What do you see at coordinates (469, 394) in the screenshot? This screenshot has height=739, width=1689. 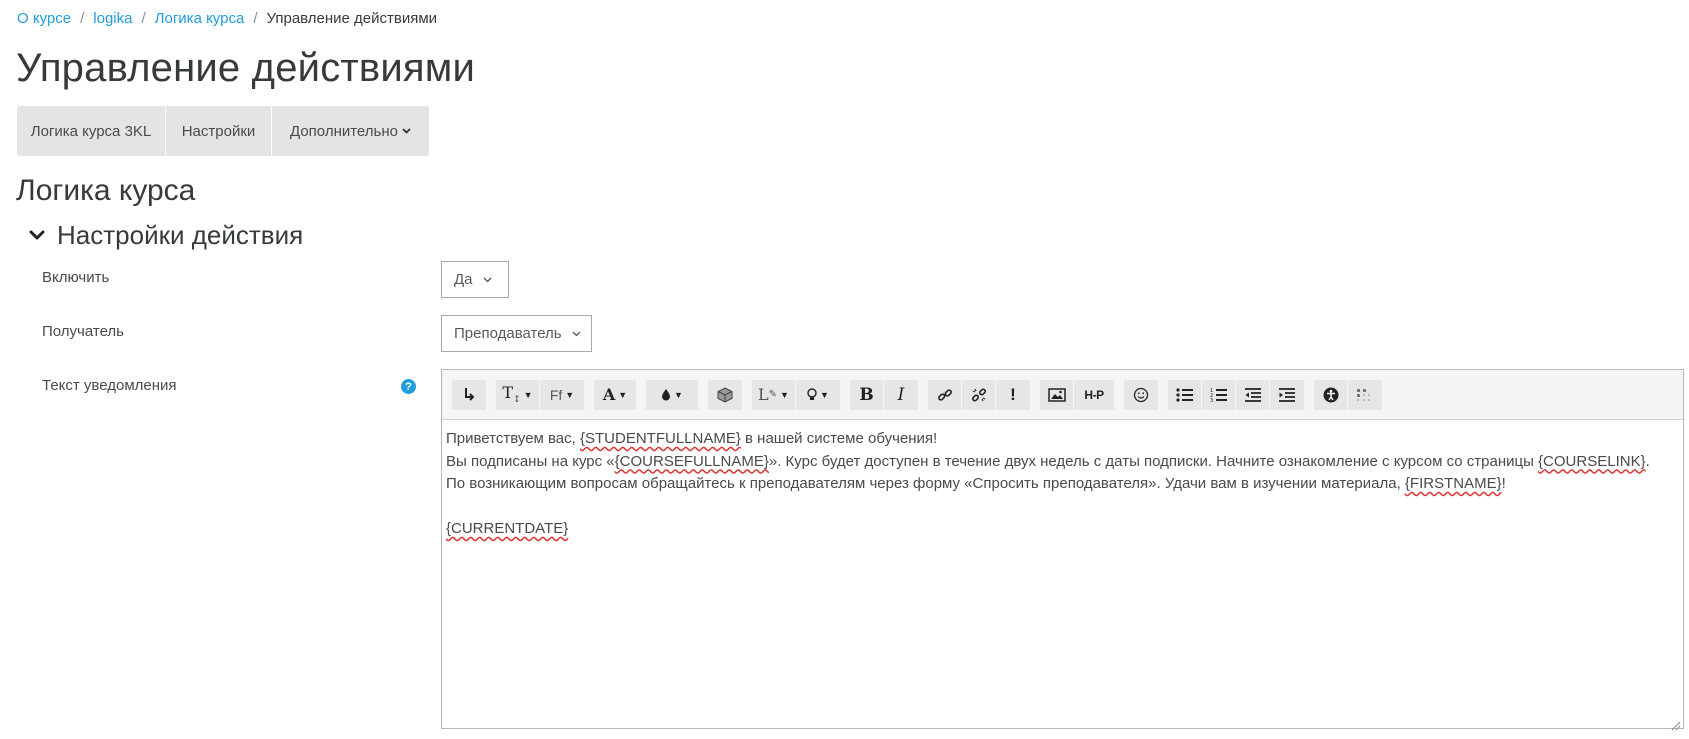 I see `enter-icon` at bounding box center [469, 394].